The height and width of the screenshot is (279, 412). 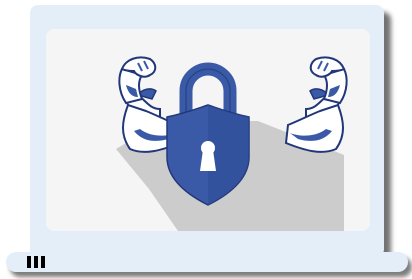 I want to click on vent-icon, so click(x=36, y=262).